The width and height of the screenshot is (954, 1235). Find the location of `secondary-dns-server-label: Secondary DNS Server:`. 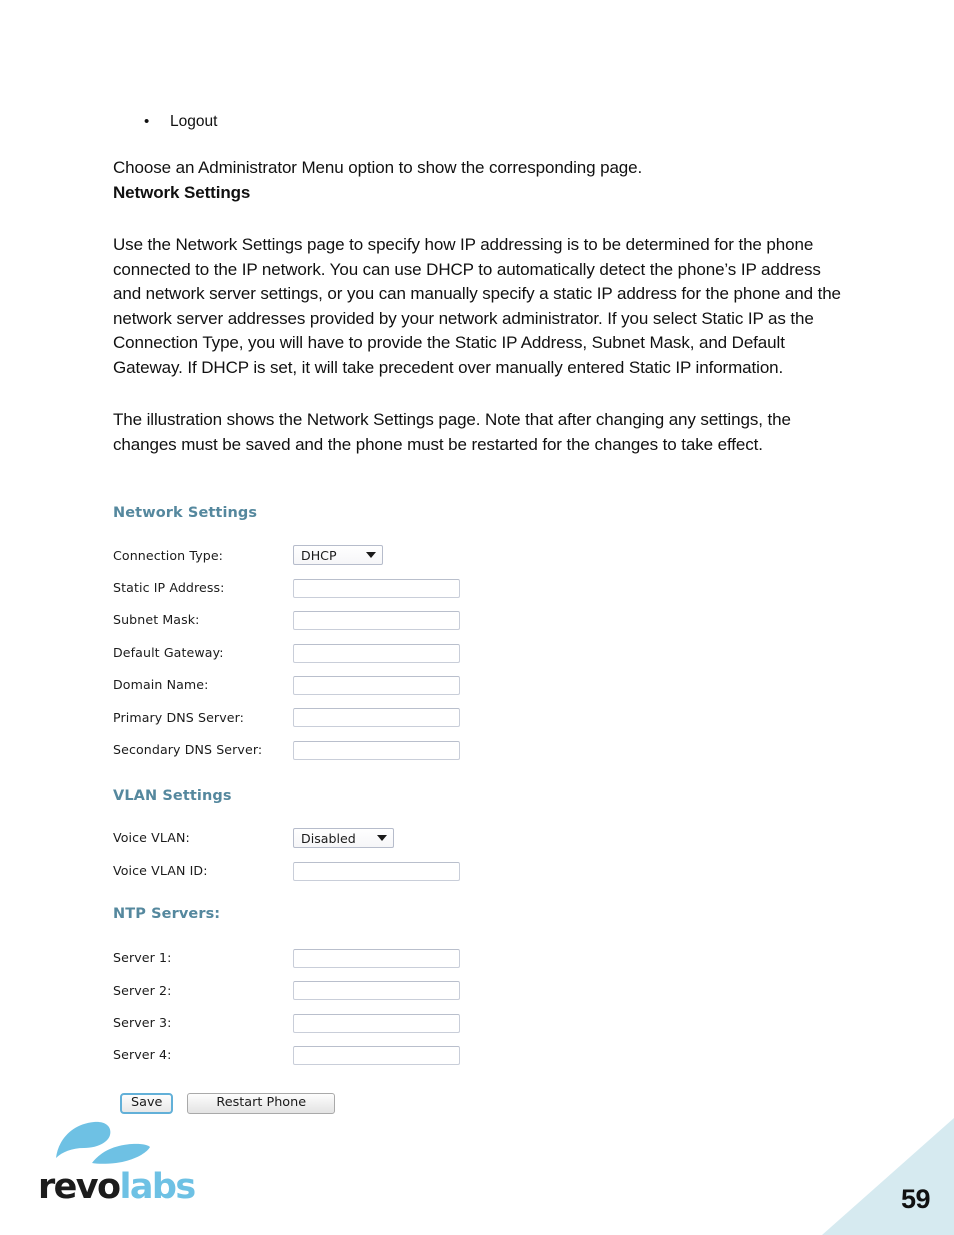

secondary-dns-server-label: Secondary DNS Server: is located at coordinates (188, 750).